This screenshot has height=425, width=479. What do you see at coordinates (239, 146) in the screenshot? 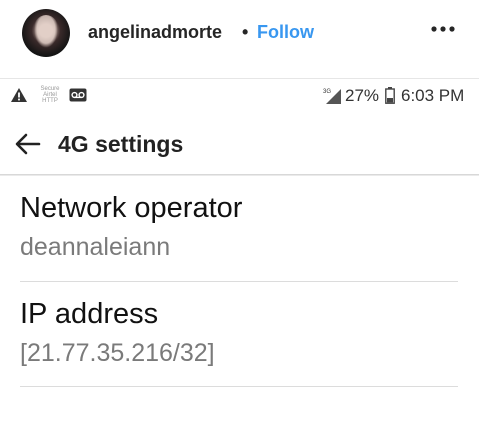
I see `app-bar: 4G settings` at bounding box center [239, 146].